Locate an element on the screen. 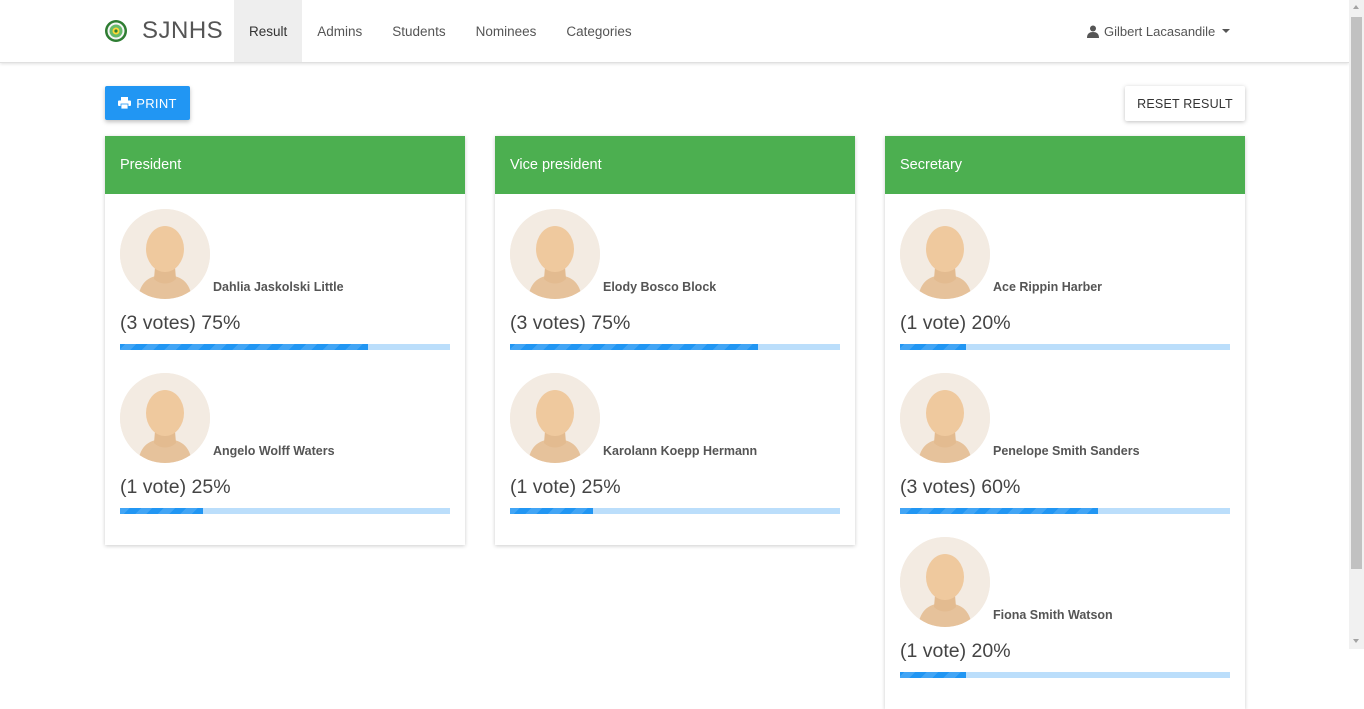  nominee-item: Ace Rippin Harber (1 vote) 20% is located at coordinates (1065, 291).